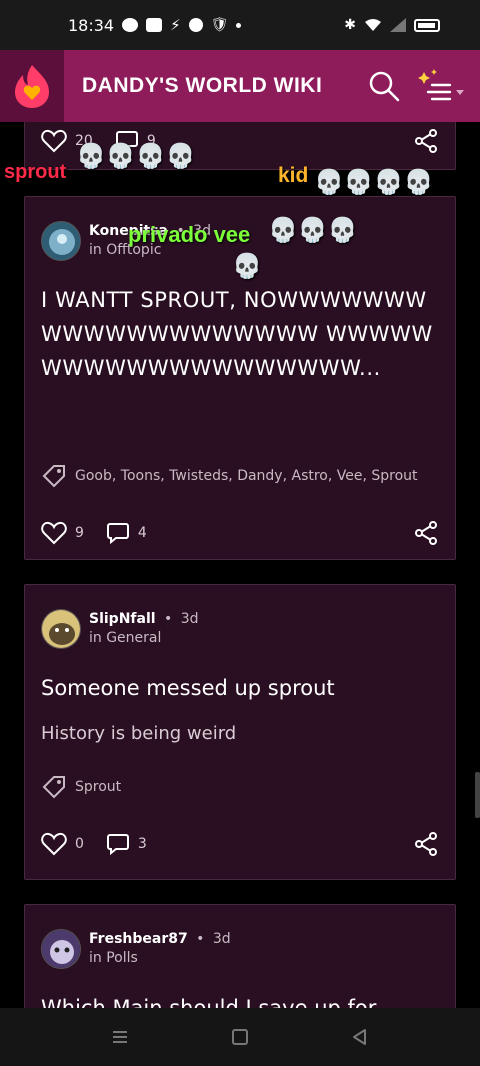 This screenshot has width=480, height=1066. I want to click on like-count: 0, so click(79, 844).